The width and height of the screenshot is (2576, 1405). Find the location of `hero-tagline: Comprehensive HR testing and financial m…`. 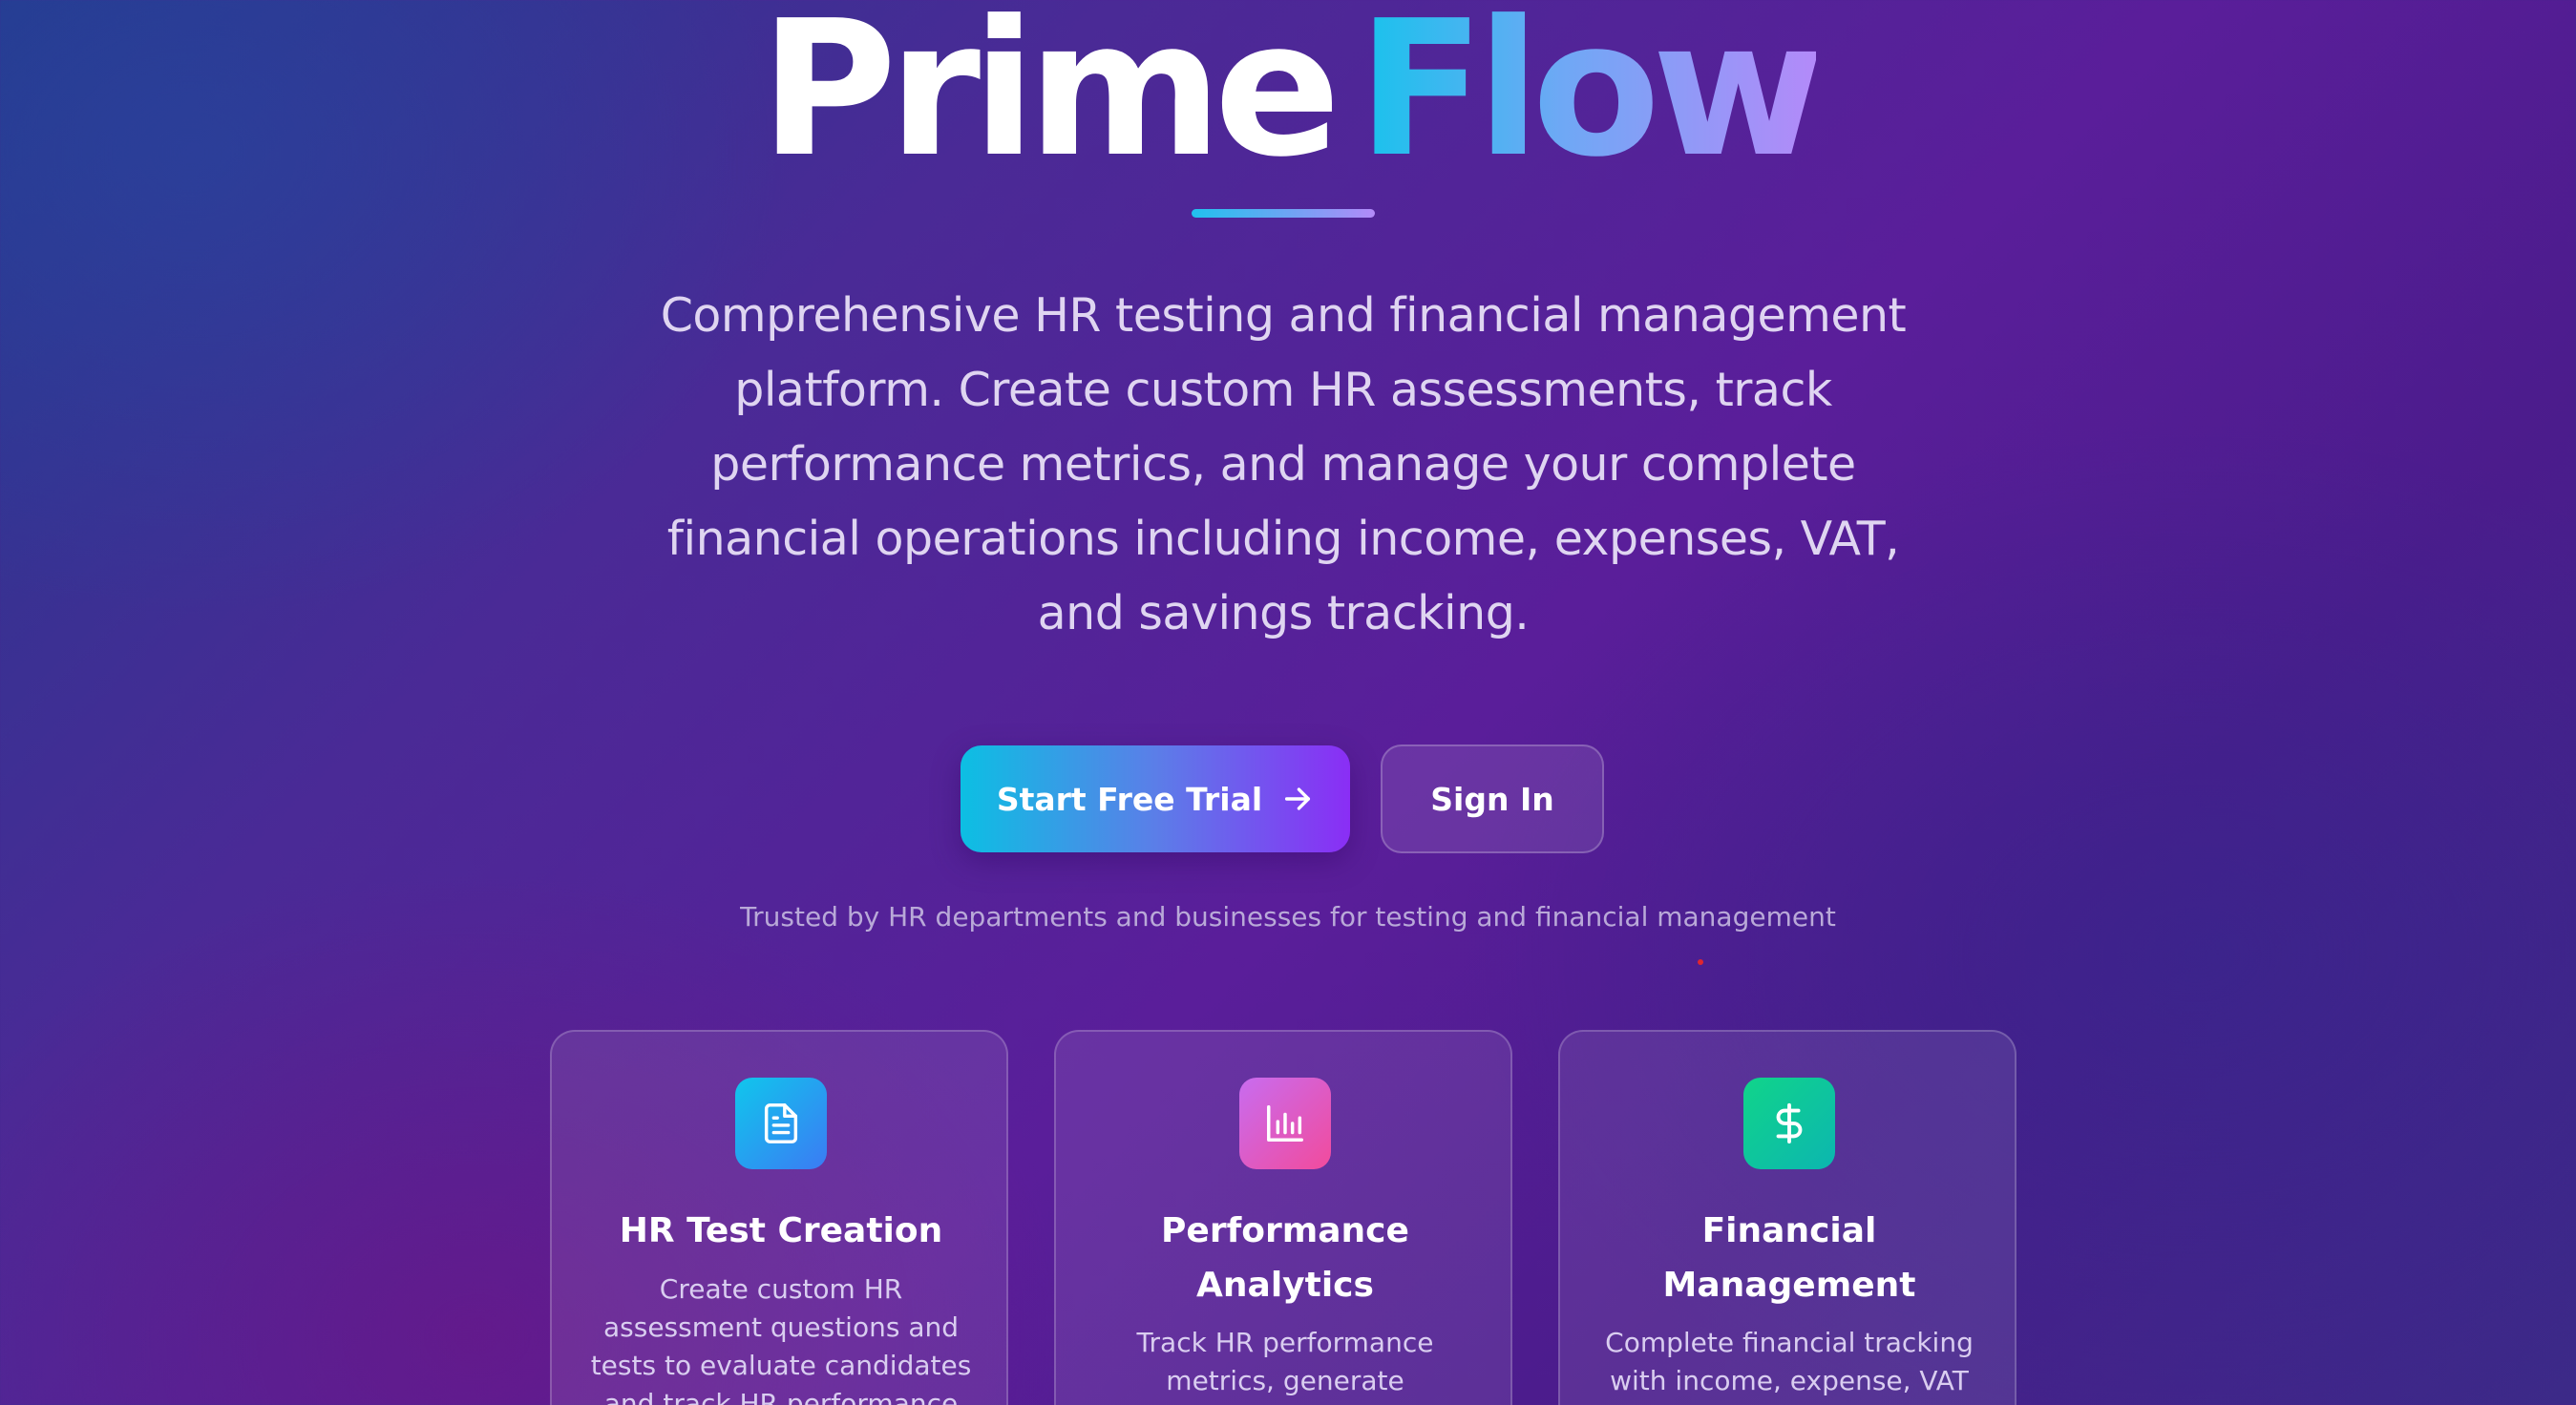

hero-tagline: Comprehensive HR testing and financial m… is located at coordinates (1283, 464).